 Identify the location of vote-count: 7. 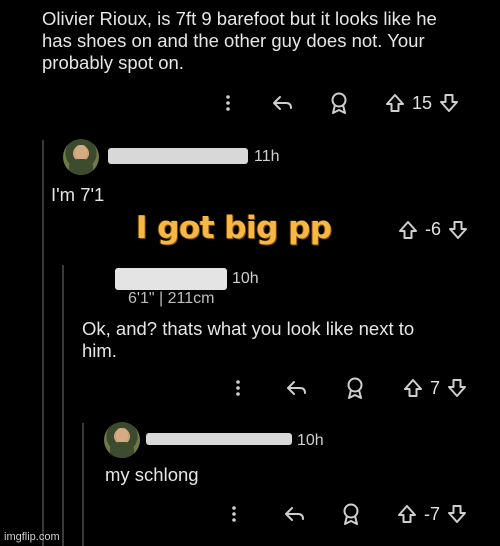
(435, 387).